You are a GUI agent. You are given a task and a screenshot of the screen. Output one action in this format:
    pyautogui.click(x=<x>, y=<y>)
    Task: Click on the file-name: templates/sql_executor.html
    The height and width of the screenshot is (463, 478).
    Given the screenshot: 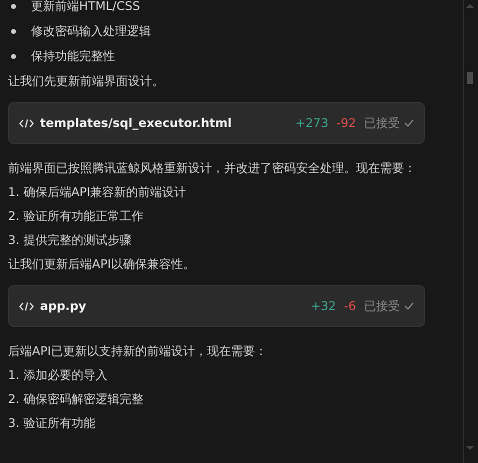 What is the action you would take?
    pyautogui.click(x=136, y=123)
    